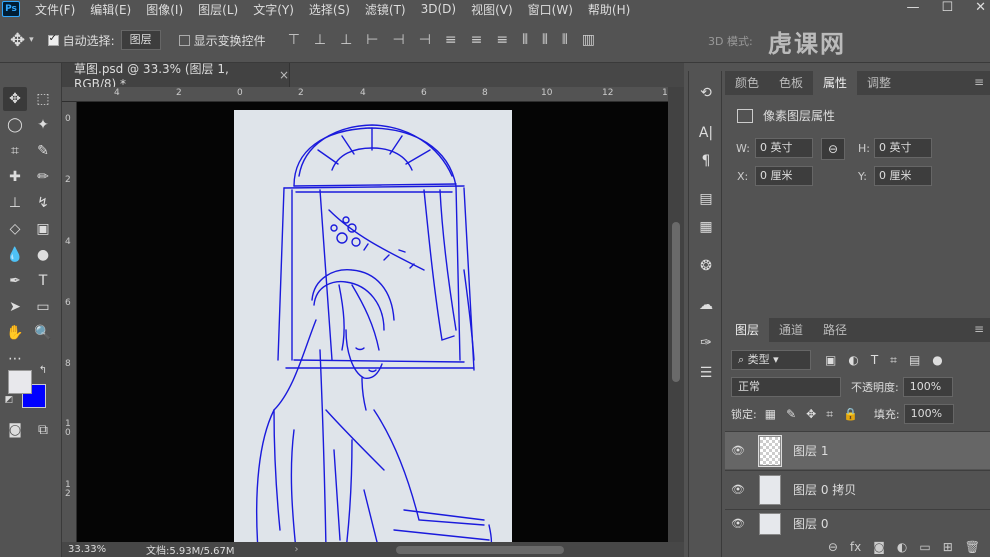 Image resolution: width=990 pixels, height=557 pixels. Describe the element at coordinates (43, 151) in the screenshot. I see `eyedropper-icon: ✎` at that location.